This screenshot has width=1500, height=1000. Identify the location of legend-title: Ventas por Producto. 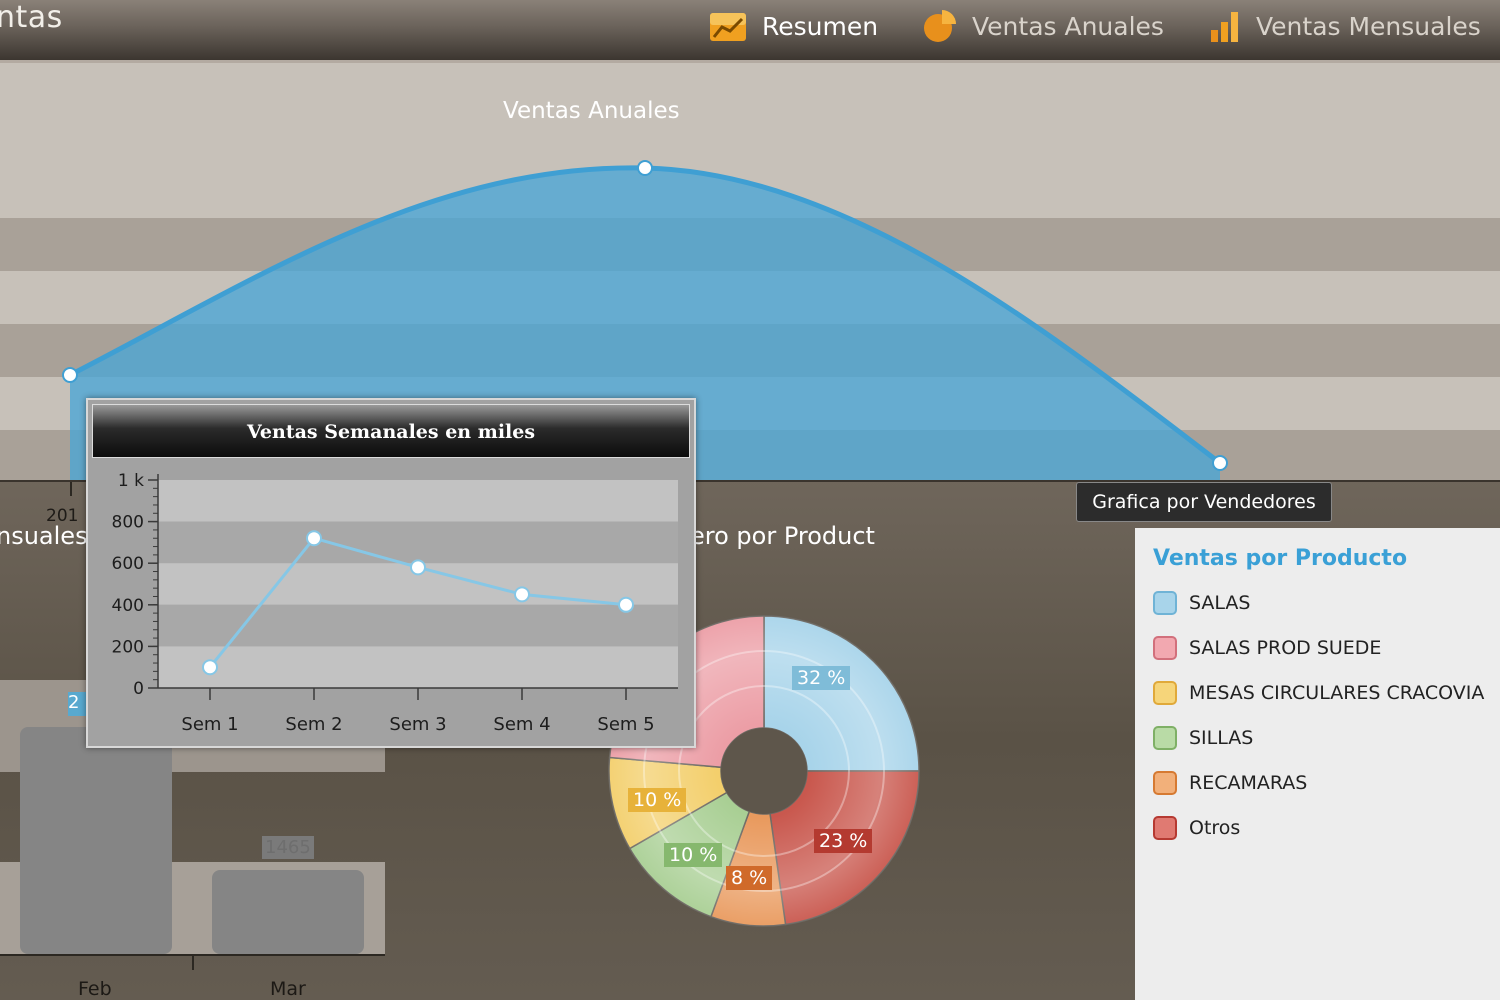
(1280, 558).